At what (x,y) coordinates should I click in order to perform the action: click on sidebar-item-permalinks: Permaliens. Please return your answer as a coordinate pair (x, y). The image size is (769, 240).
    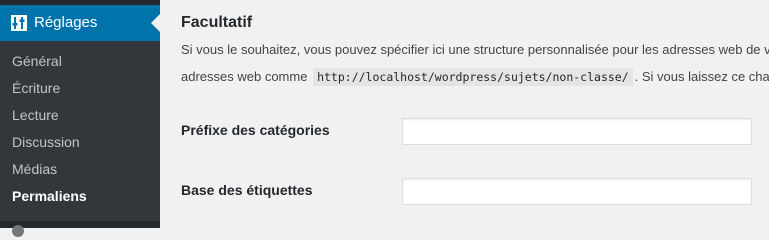
    Looking at the image, I should click on (49, 196).